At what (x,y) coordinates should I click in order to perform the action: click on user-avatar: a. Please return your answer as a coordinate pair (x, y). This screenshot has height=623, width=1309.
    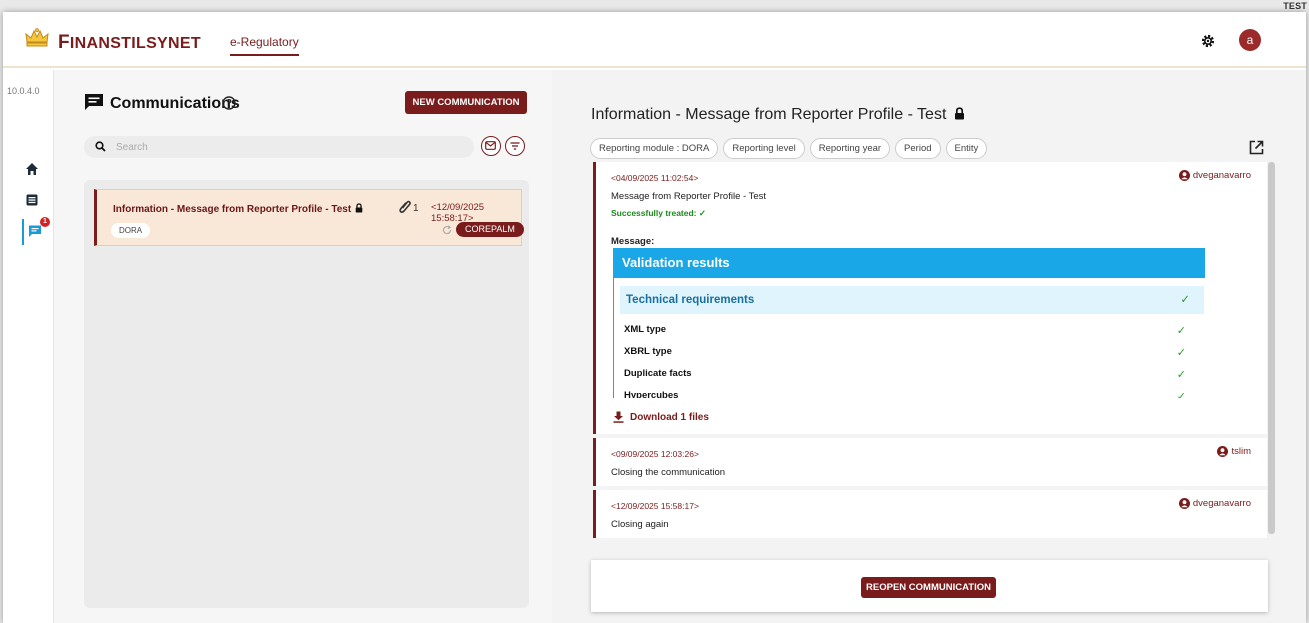
    Looking at the image, I should click on (1250, 40).